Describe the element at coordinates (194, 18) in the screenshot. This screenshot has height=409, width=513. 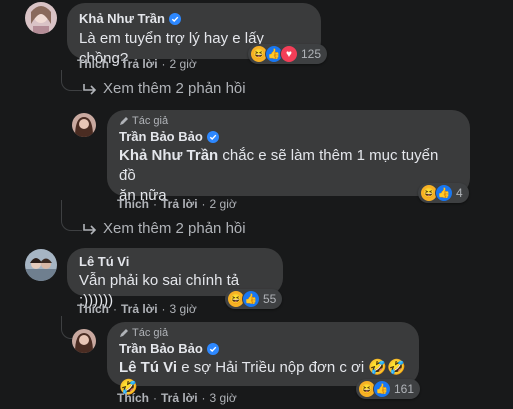
I see `comment-author: Khả Như Trần` at that location.